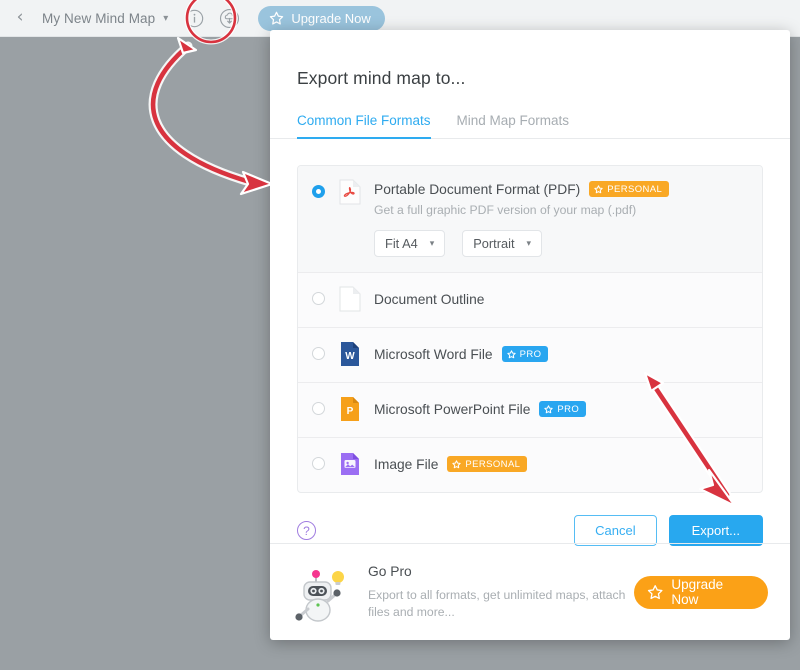 Image resolution: width=800 pixels, height=670 pixels. I want to click on page-size-select: Fit A4 ▾, so click(410, 243).